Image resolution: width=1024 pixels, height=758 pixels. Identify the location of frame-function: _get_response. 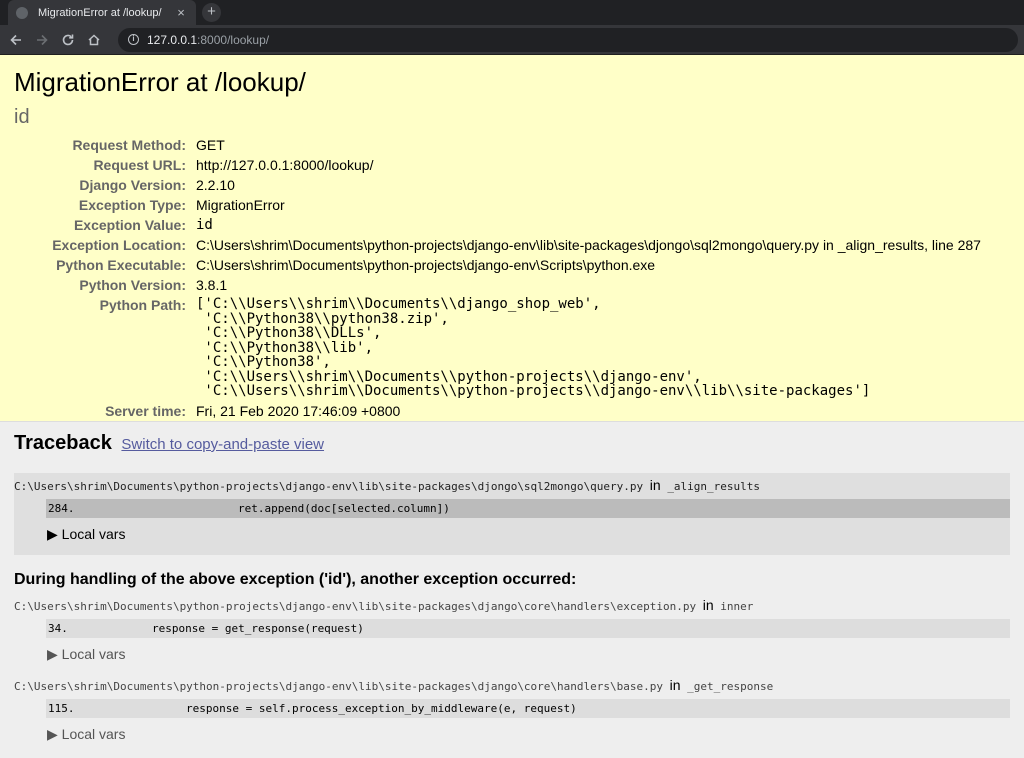
(730, 686).